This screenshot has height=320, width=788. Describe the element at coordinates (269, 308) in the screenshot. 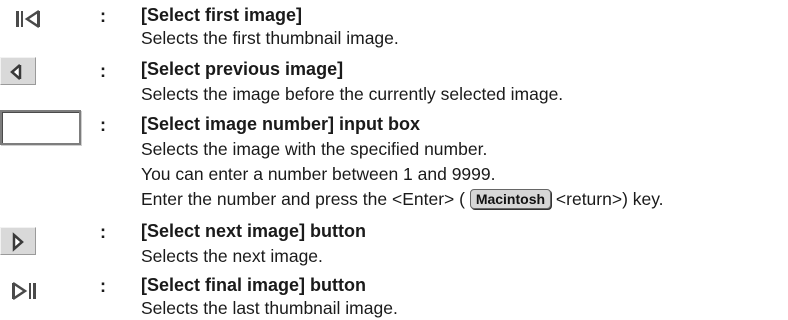

I see `entry-description: Selects the last thumbnail image.` at that location.